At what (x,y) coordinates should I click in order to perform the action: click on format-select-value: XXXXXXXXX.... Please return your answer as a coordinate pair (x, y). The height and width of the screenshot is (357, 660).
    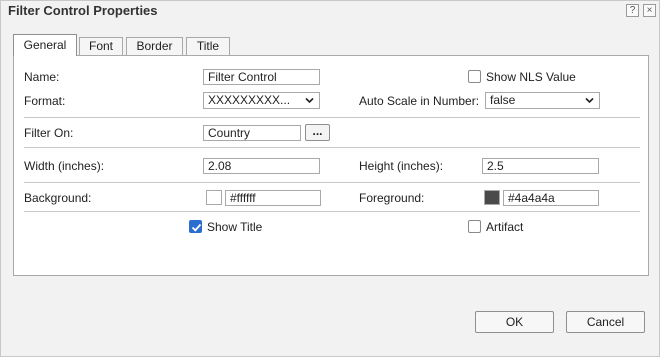
    Looking at the image, I should click on (249, 100).